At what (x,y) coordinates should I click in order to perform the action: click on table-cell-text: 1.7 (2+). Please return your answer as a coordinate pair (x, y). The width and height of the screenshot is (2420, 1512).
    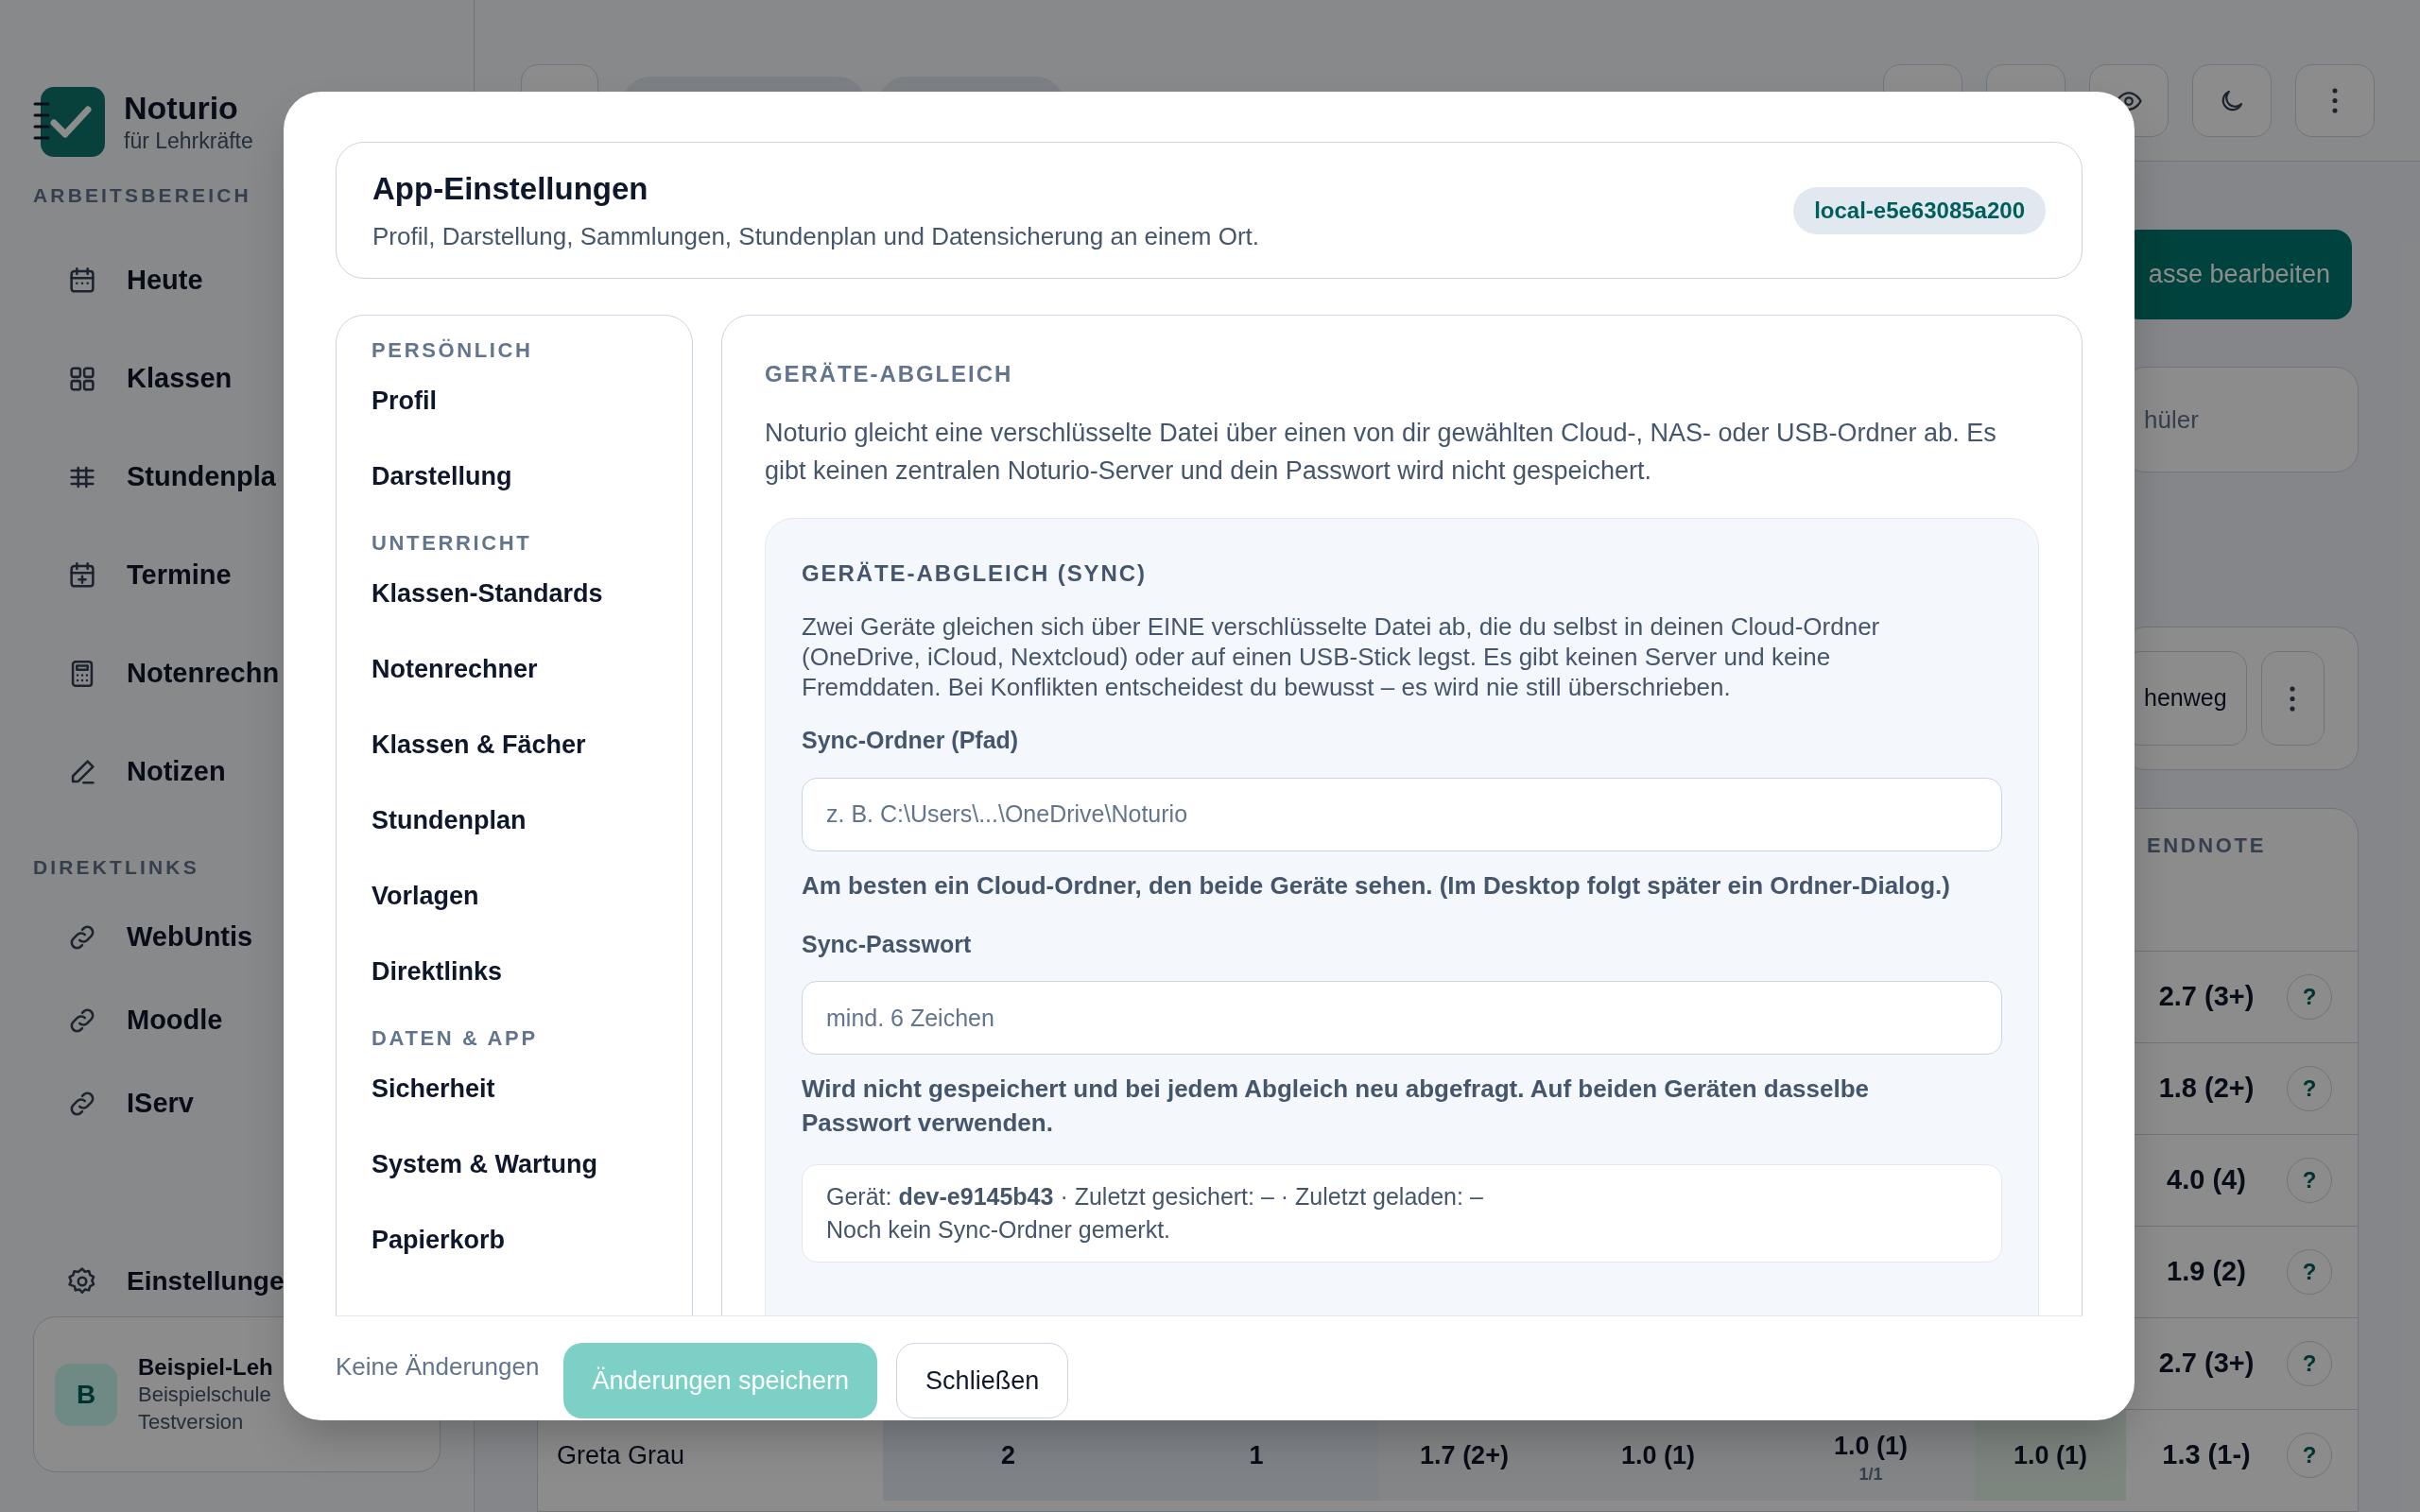
    Looking at the image, I should click on (1464, 1455).